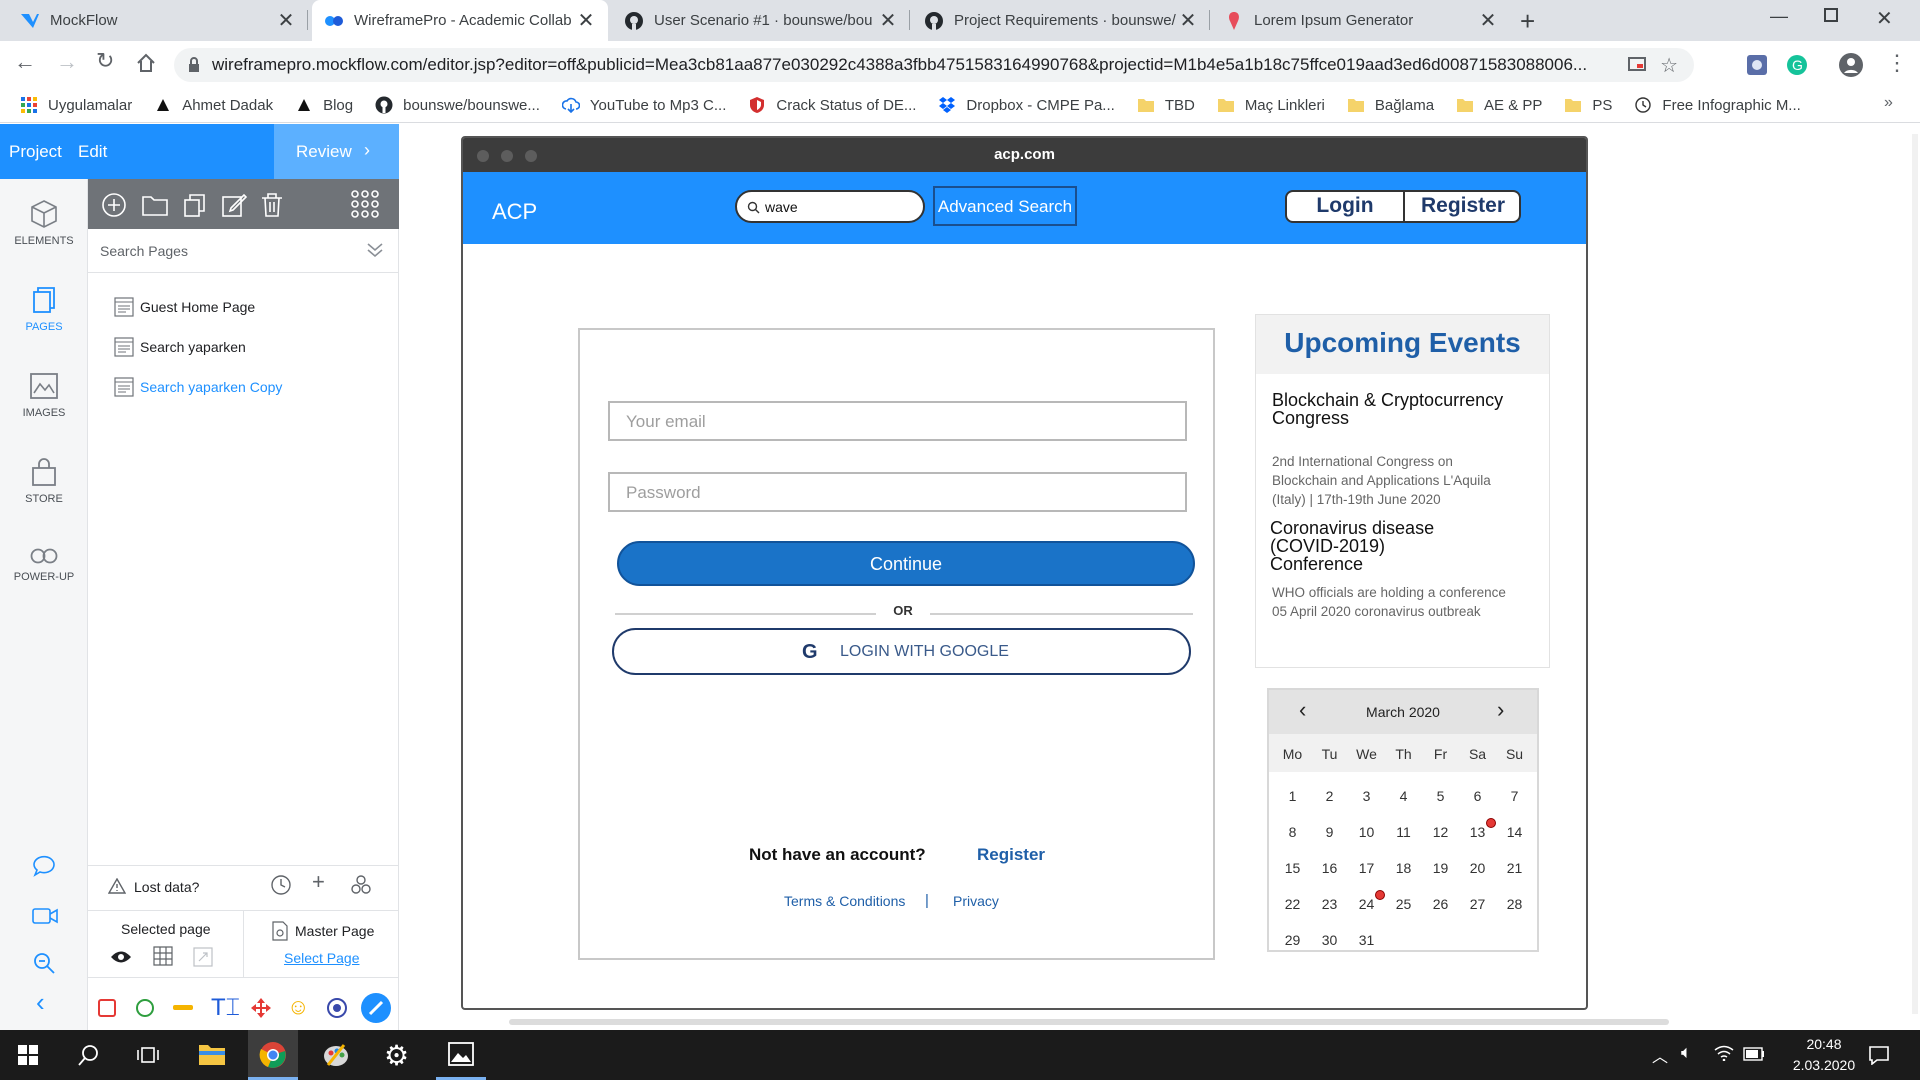 Image resolution: width=1920 pixels, height=1080 pixels. What do you see at coordinates (234, 205) in the screenshot?
I see `edit-page-icon` at bounding box center [234, 205].